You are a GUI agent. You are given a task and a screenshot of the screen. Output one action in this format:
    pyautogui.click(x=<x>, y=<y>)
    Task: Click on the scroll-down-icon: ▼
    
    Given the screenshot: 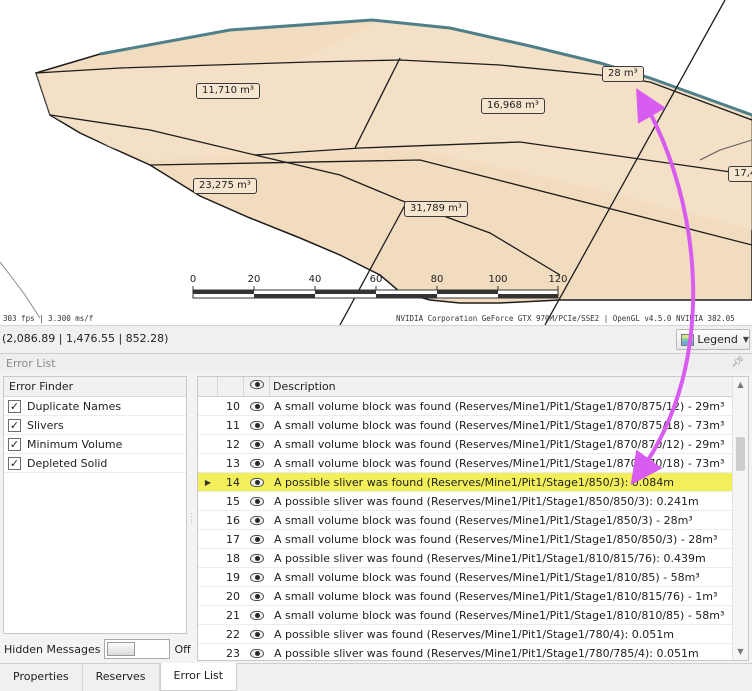 What is the action you would take?
    pyautogui.click(x=740, y=652)
    